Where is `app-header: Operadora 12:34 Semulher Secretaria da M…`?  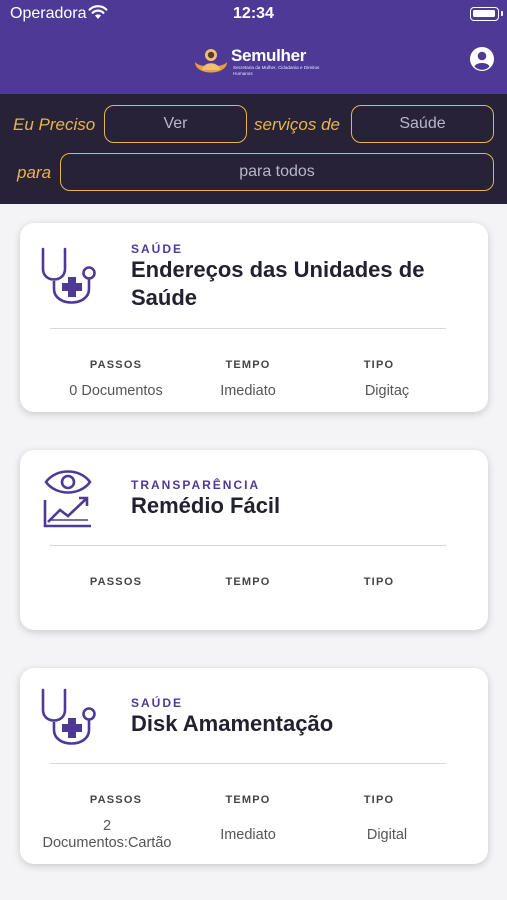
app-header: Operadora 12:34 Semulher Secretaria da M… is located at coordinates (253, 47).